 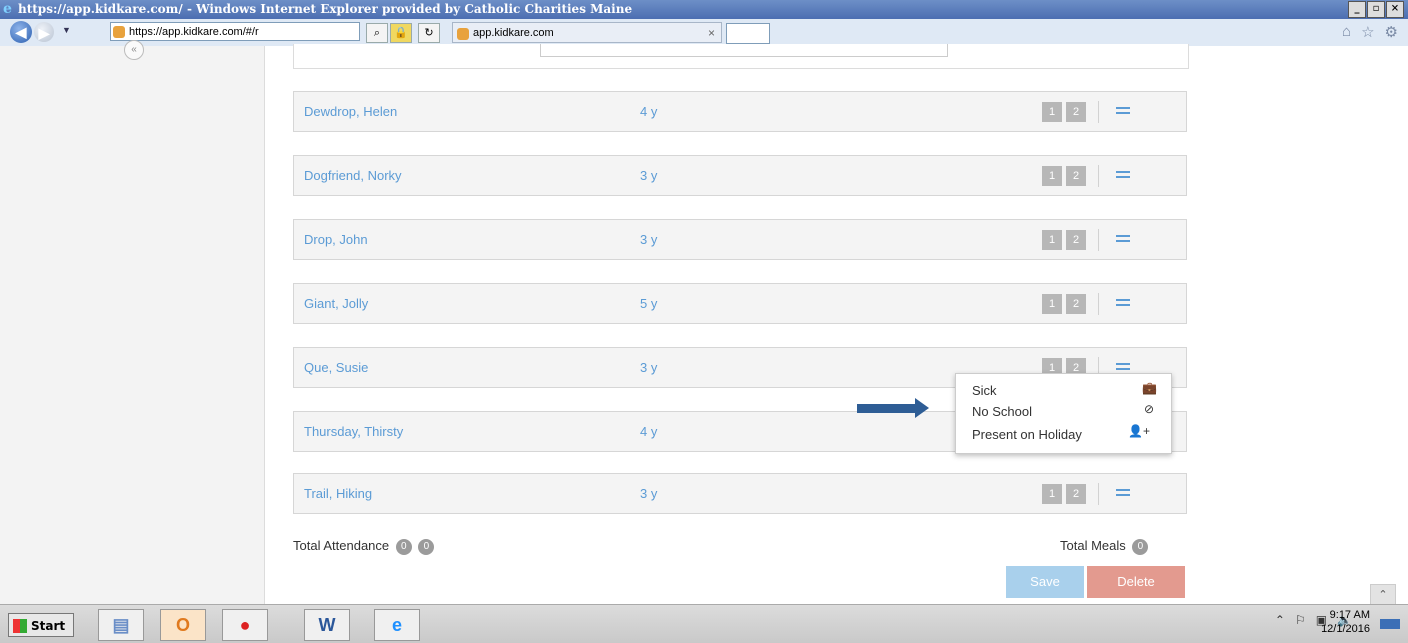 What do you see at coordinates (194, 32) in the screenshot?
I see `address-text: https://app.kidkare.com/#/r` at bounding box center [194, 32].